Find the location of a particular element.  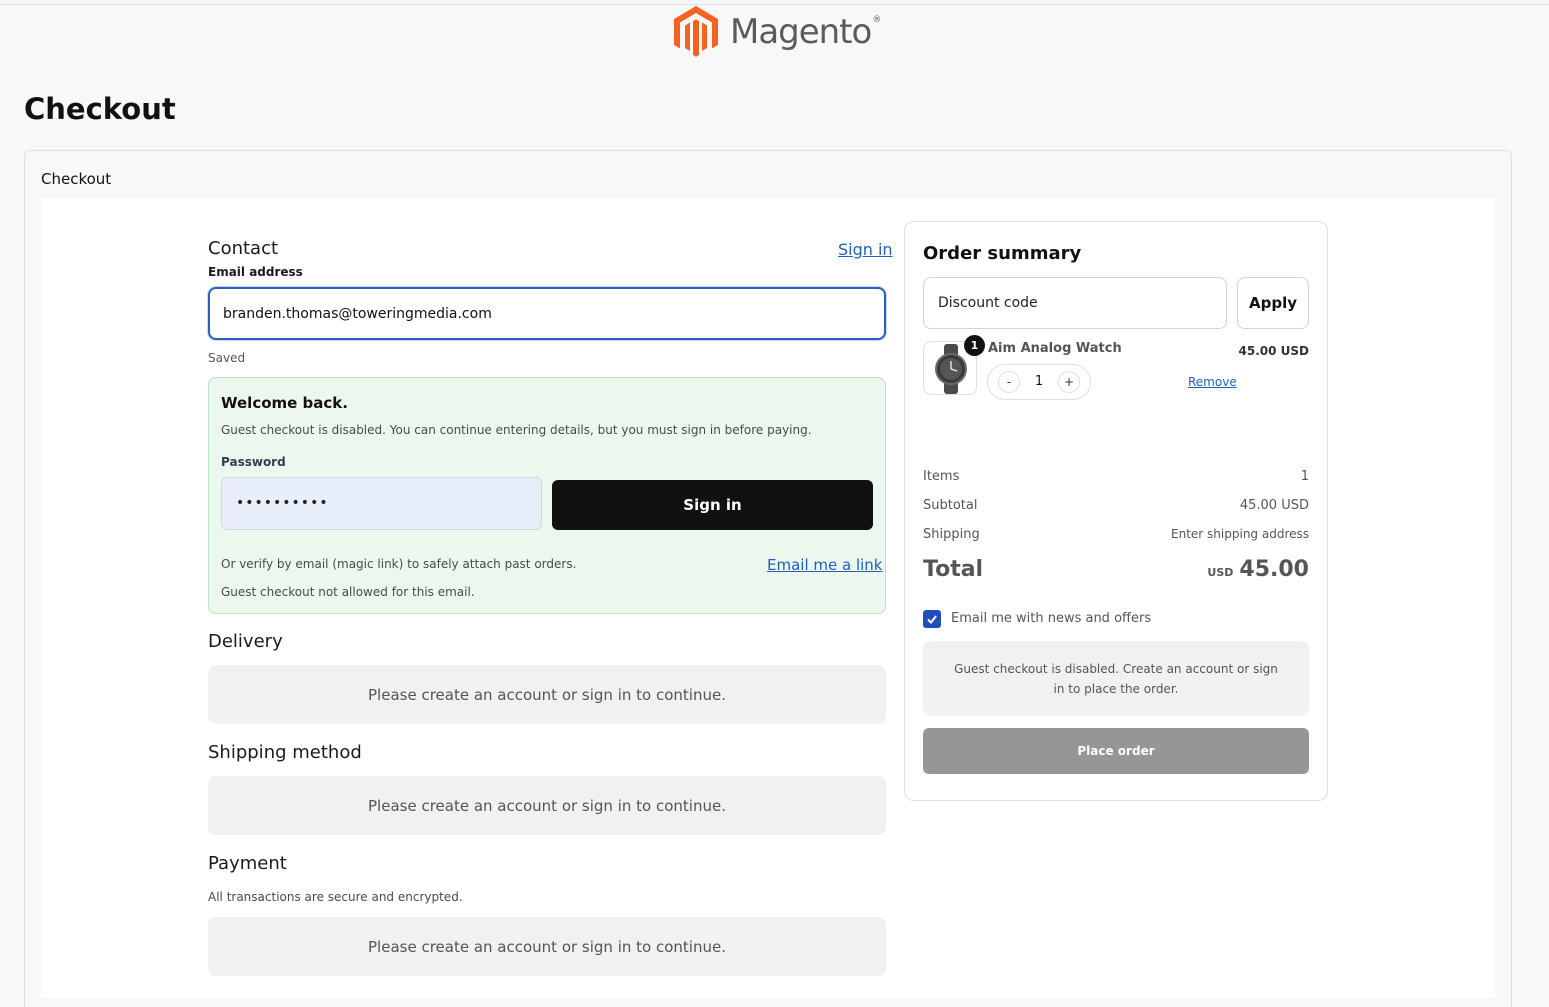

welcome-title: Welcome back. is located at coordinates (284, 403).